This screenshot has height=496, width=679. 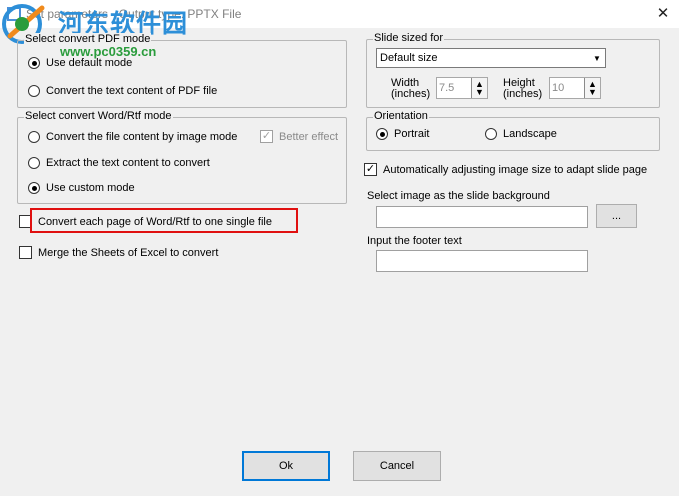 I want to click on width-value: 7.5, so click(x=447, y=88).